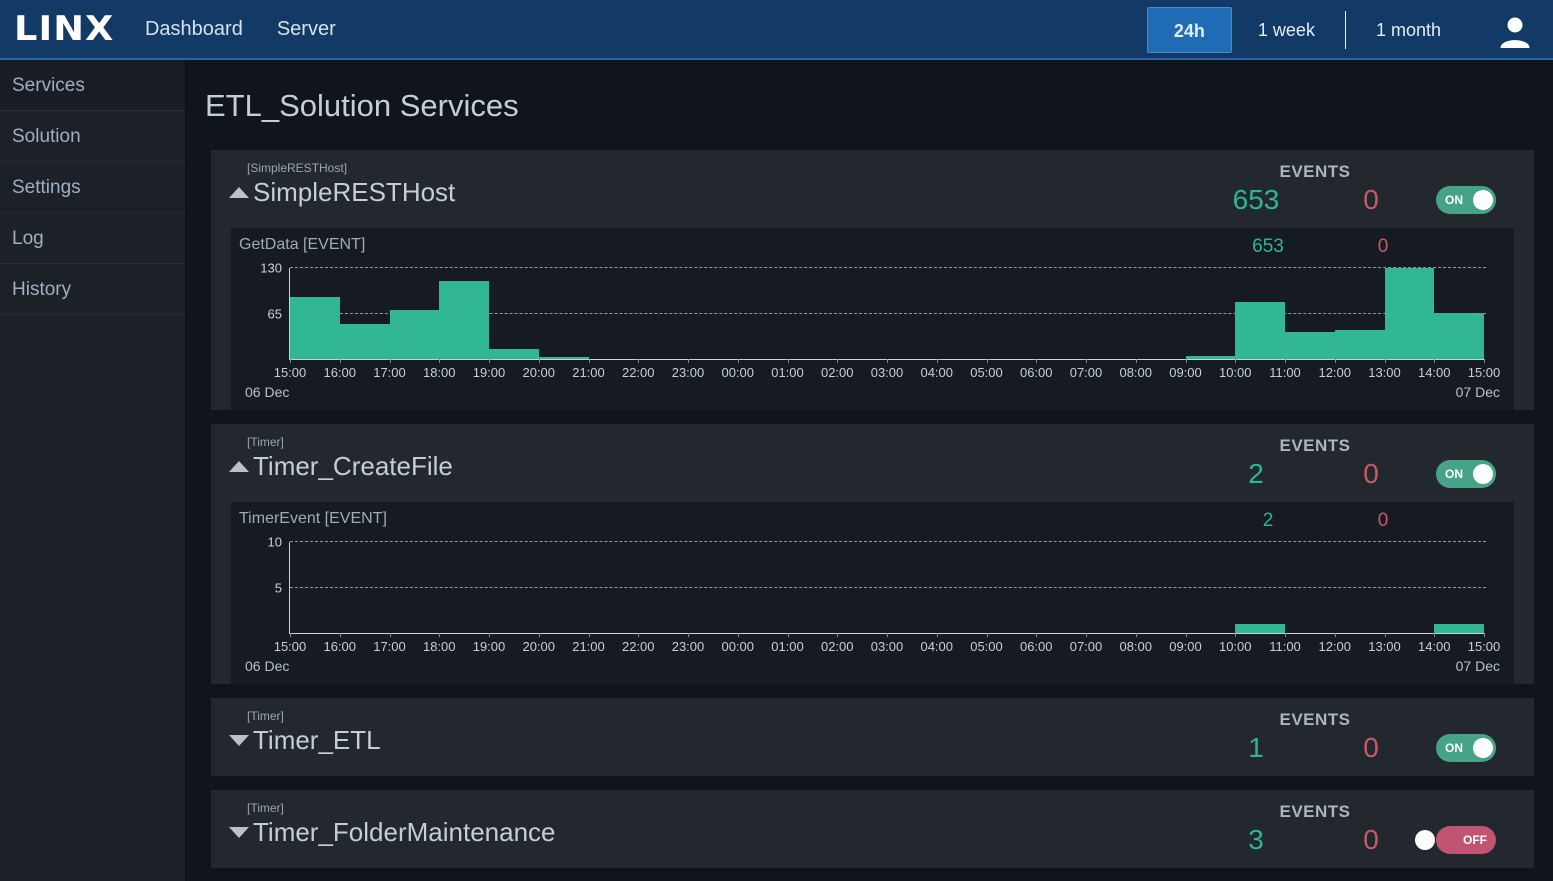  Describe the element at coordinates (353, 466) in the screenshot. I see `service-name: Timer_CreateFile` at that location.